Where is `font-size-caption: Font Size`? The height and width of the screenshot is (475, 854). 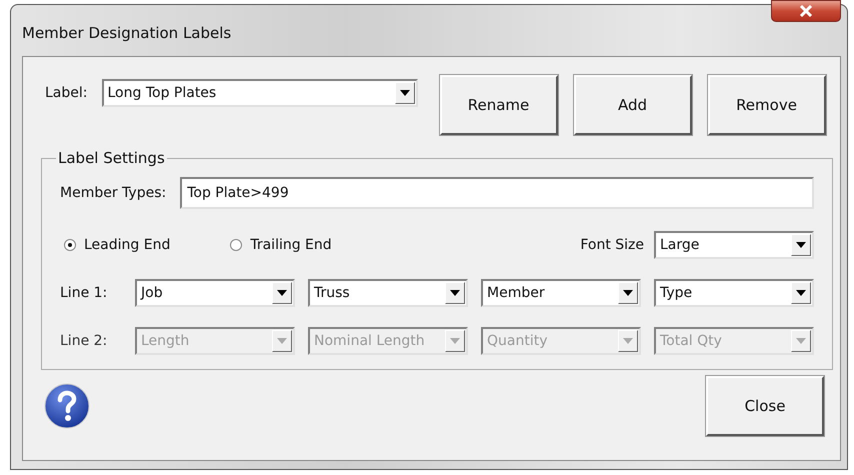
font-size-caption: Font Size is located at coordinates (612, 245).